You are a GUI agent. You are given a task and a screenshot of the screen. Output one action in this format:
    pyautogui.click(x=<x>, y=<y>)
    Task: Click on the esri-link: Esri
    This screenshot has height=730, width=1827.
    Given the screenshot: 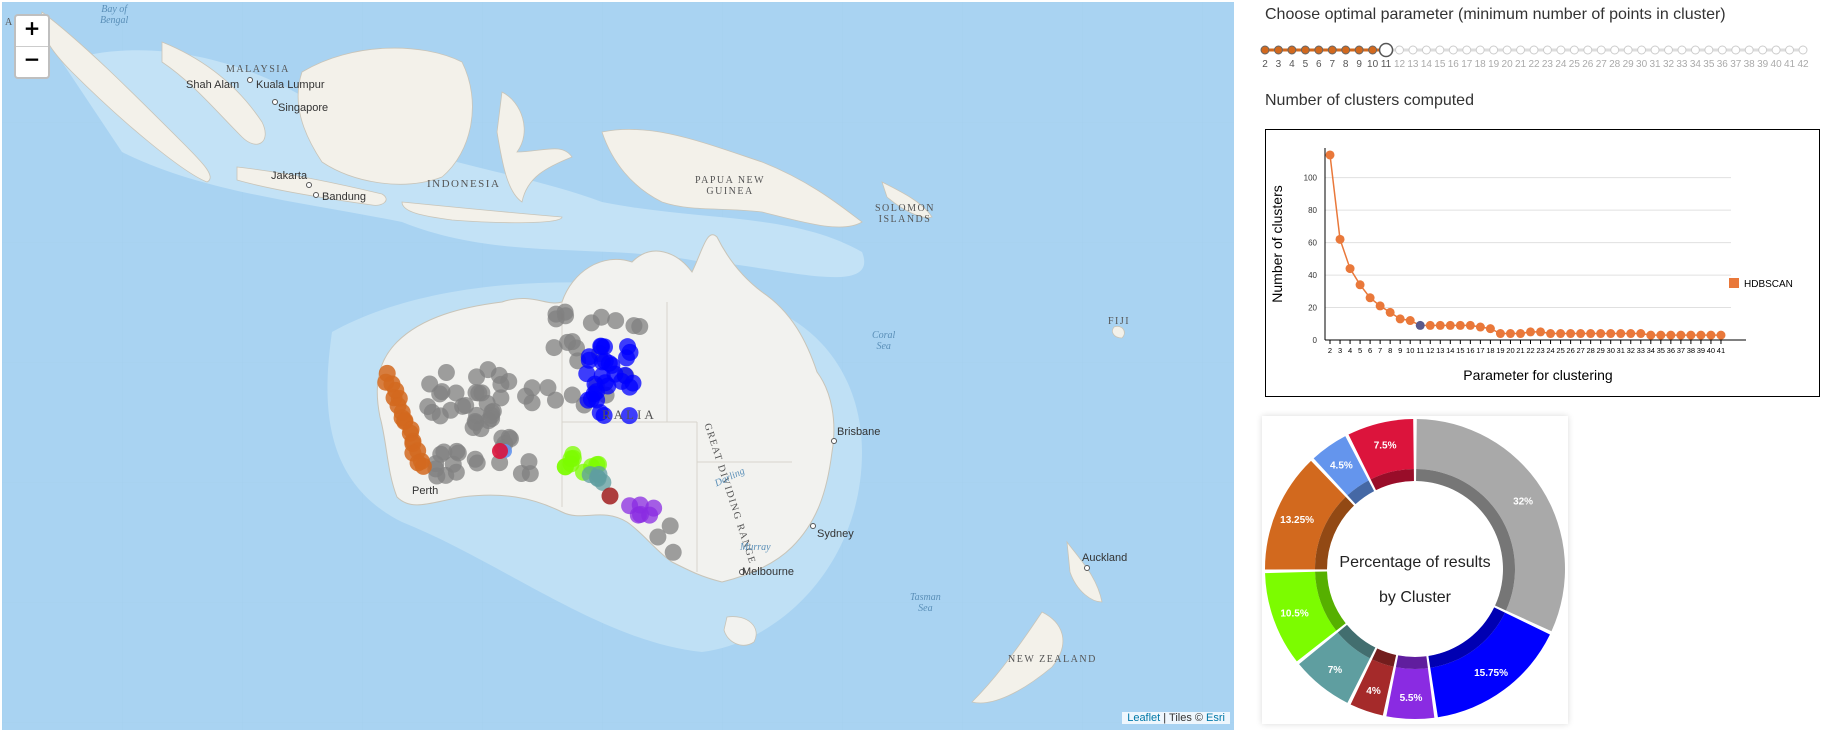 What is the action you would take?
    pyautogui.click(x=1215, y=718)
    